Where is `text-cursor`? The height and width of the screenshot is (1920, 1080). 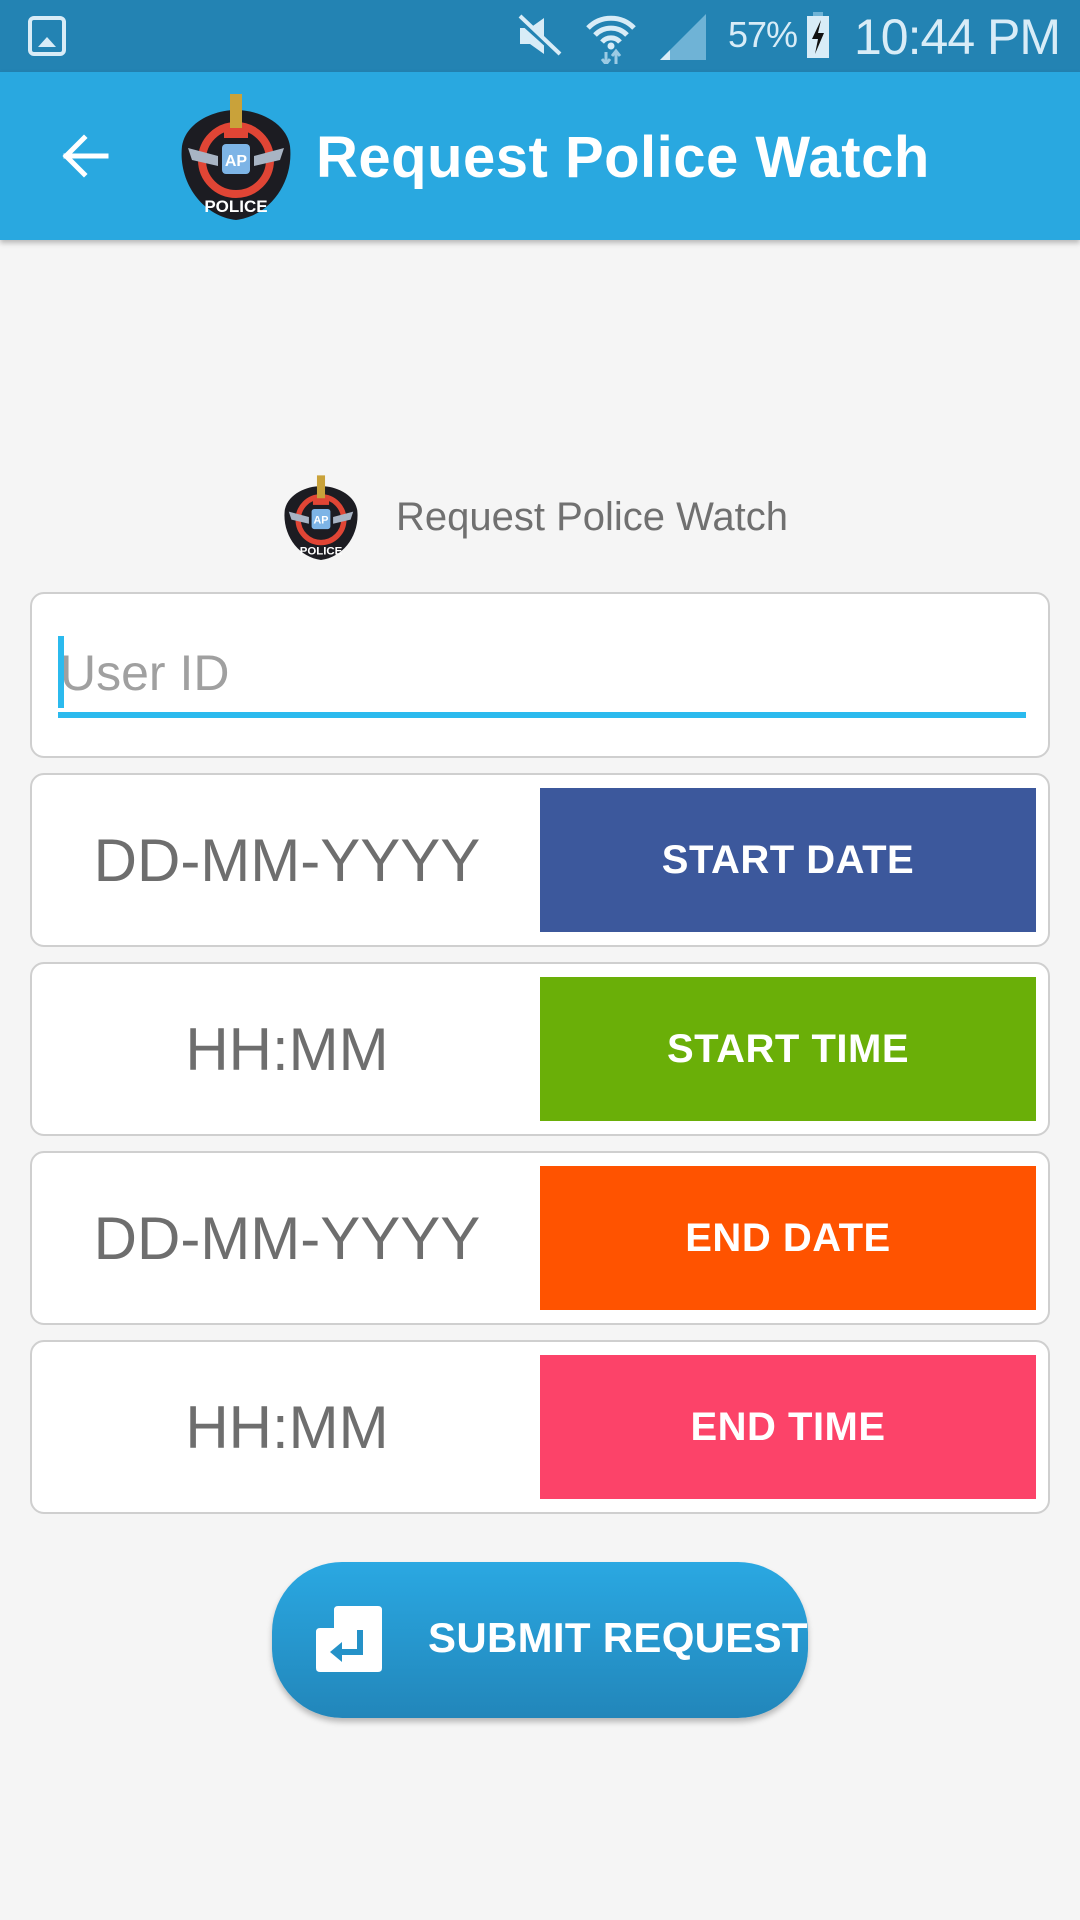
text-cursor is located at coordinates (61, 672).